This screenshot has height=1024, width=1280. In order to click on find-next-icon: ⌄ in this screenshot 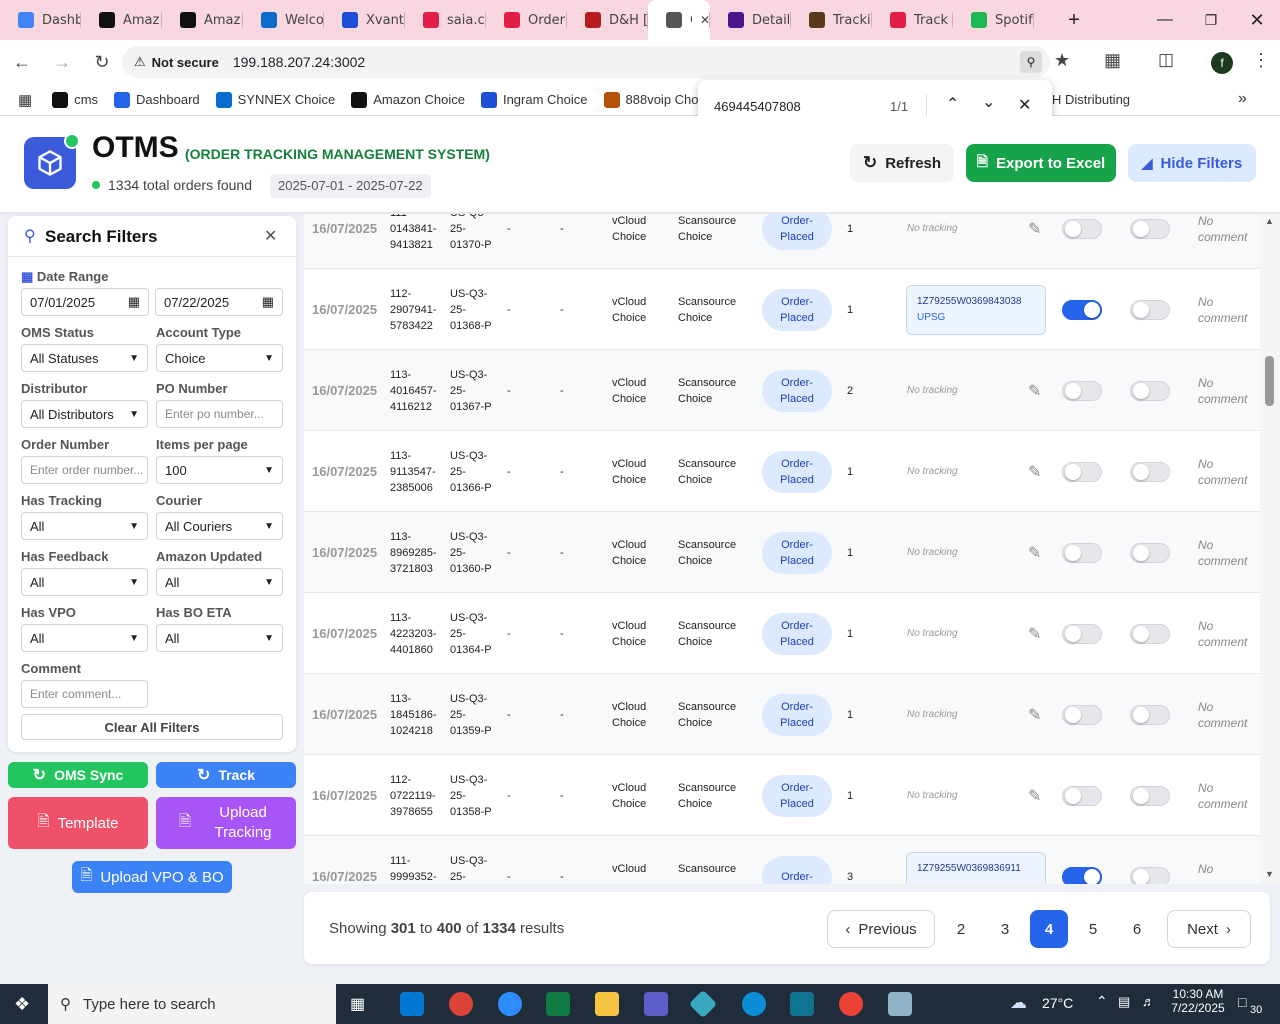, I will do `click(988, 102)`.